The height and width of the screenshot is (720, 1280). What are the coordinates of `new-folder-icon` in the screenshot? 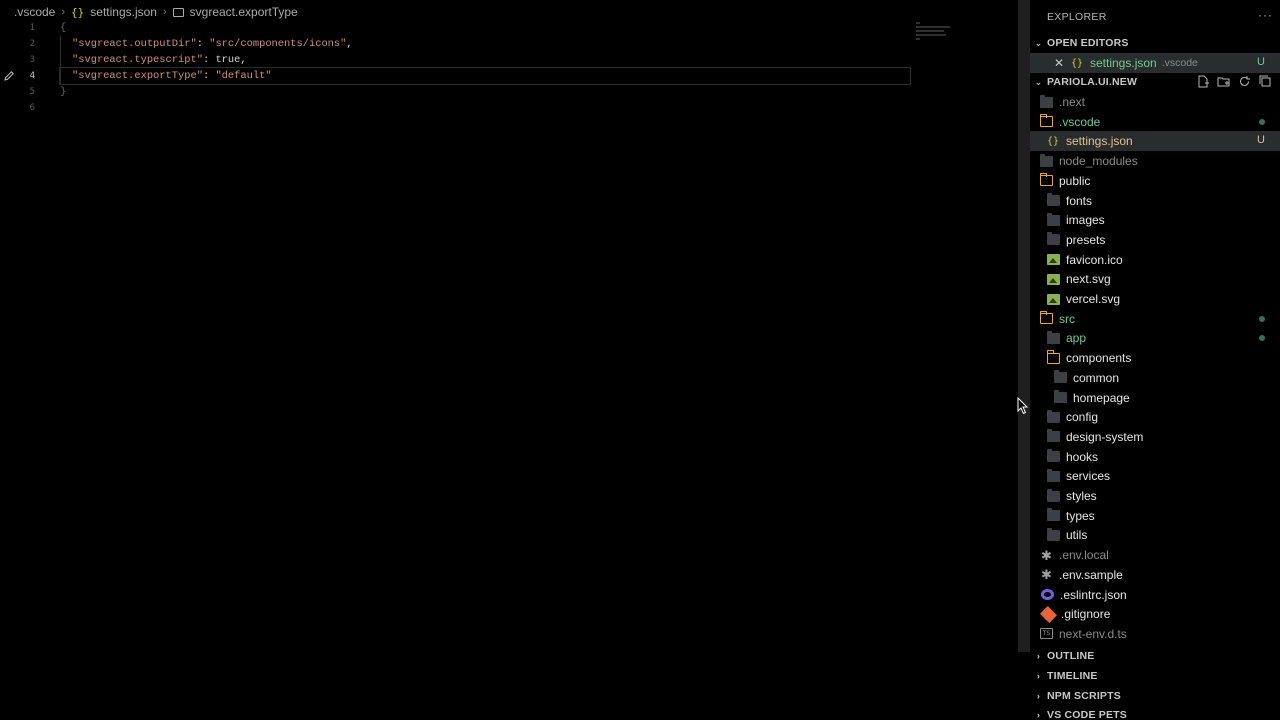 It's located at (1223, 81).